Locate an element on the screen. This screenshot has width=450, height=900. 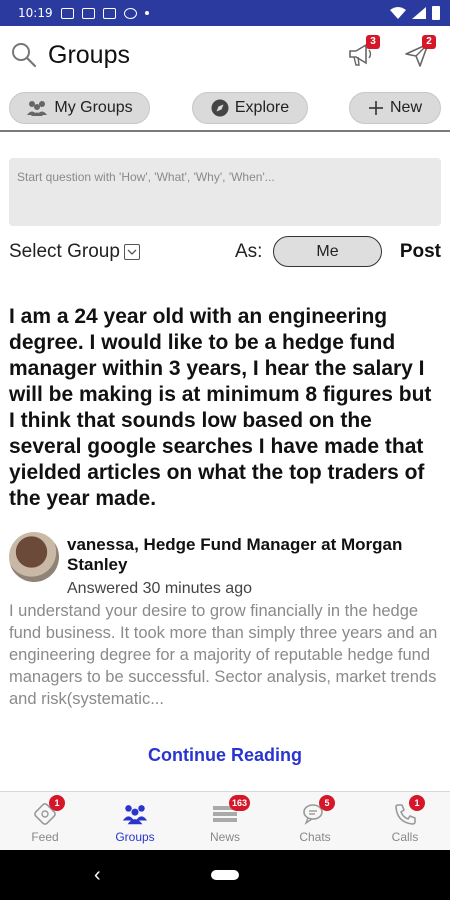
news-badge: 163 is located at coordinates (240, 803).